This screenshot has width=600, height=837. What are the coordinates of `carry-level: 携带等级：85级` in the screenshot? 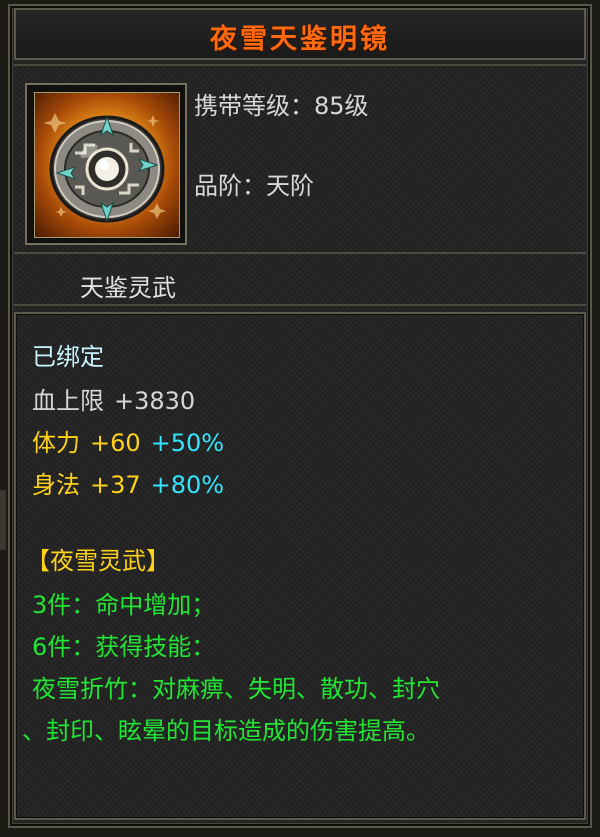 It's located at (281, 106).